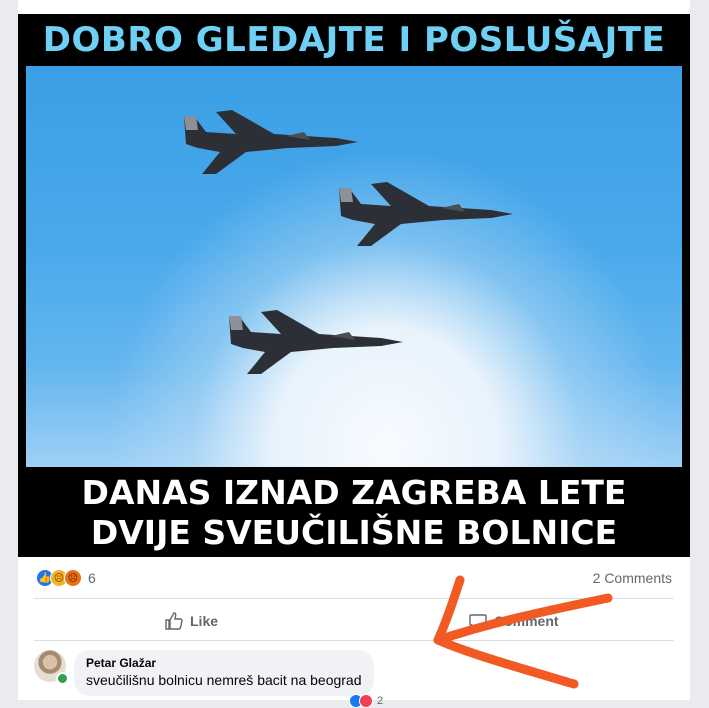 This screenshot has width=709, height=708. I want to click on comment-reactions: 2, so click(366, 701).